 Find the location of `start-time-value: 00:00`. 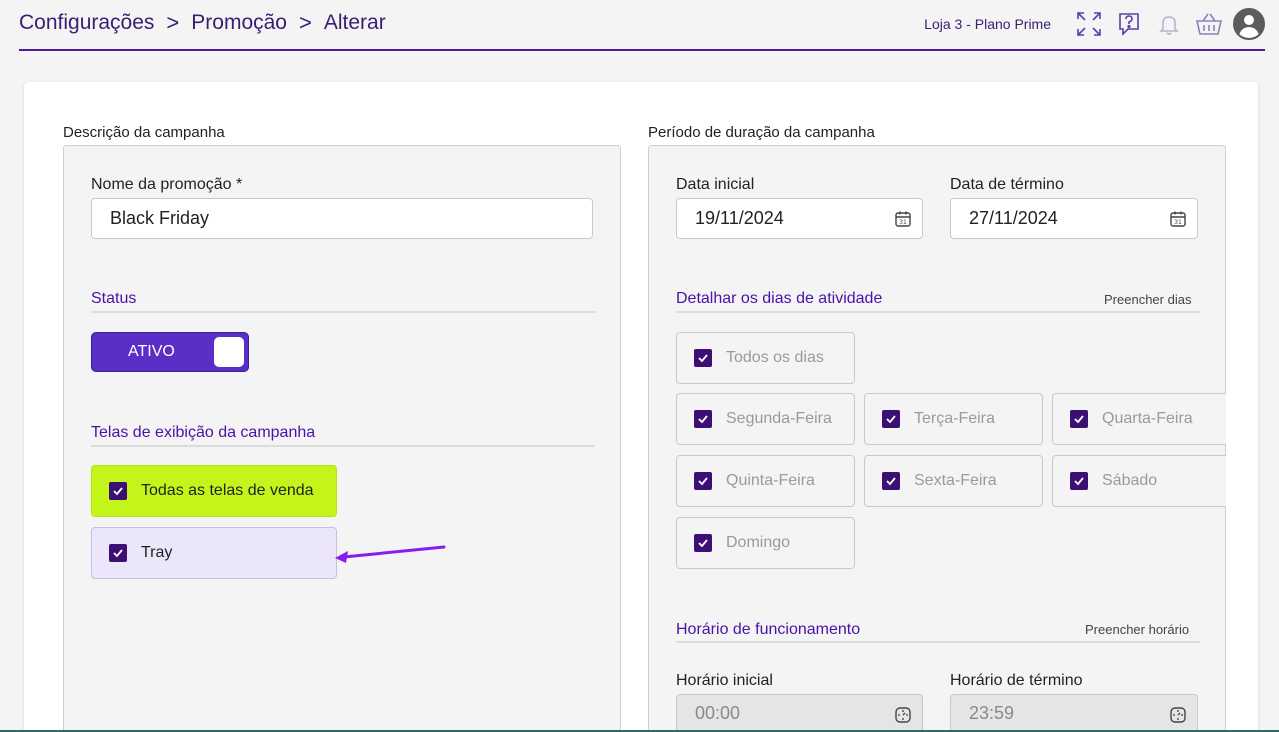

start-time-value: 00:00 is located at coordinates (718, 713).